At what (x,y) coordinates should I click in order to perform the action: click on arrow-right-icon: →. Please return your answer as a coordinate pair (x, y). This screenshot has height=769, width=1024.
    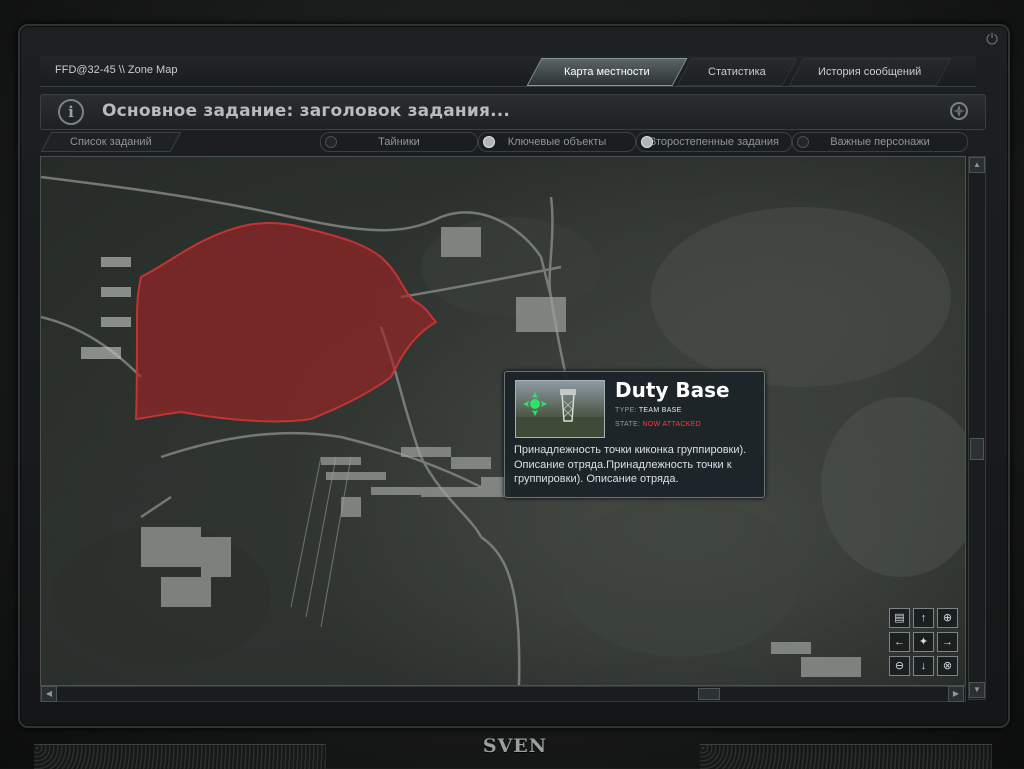
    Looking at the image, I should click on (947, 642).